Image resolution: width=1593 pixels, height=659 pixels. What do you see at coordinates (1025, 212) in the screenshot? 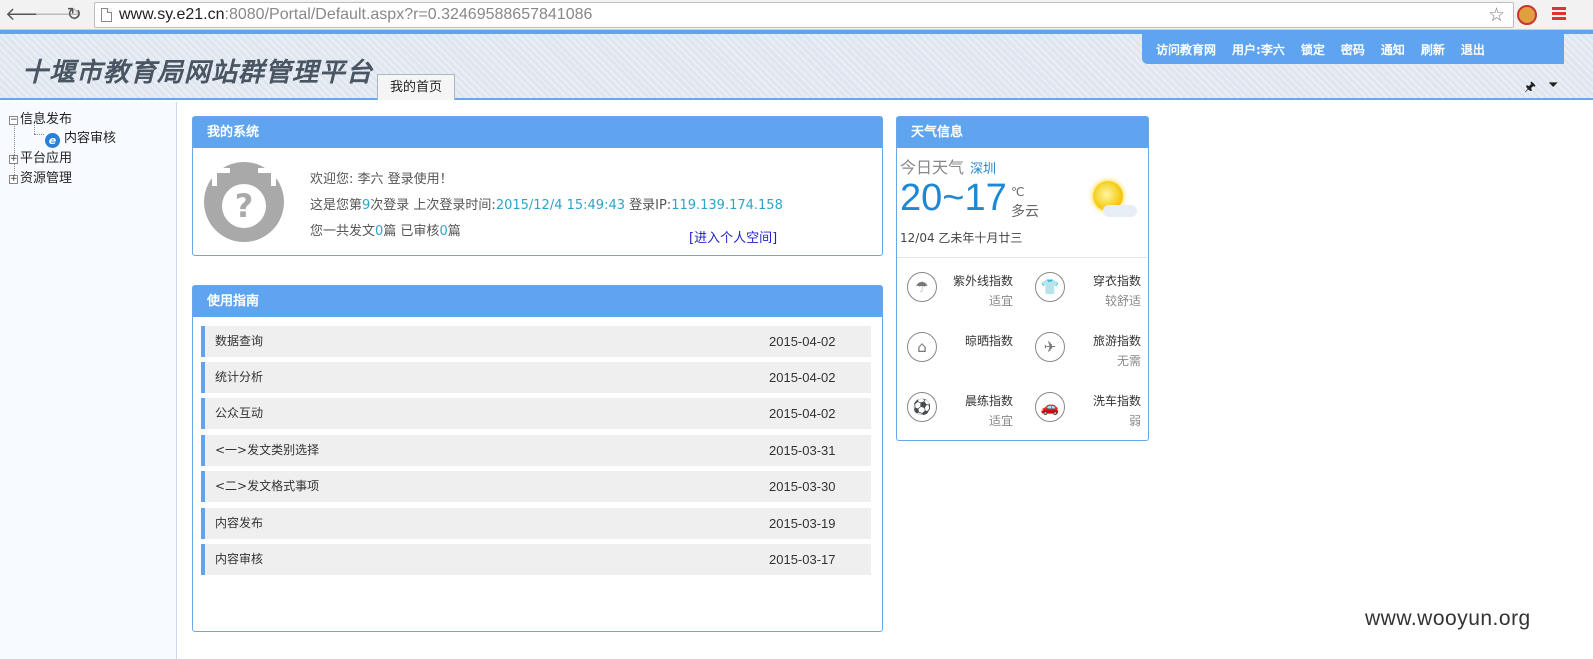
I see `weather-condition: 多云` at bounding box center [1025, 212].